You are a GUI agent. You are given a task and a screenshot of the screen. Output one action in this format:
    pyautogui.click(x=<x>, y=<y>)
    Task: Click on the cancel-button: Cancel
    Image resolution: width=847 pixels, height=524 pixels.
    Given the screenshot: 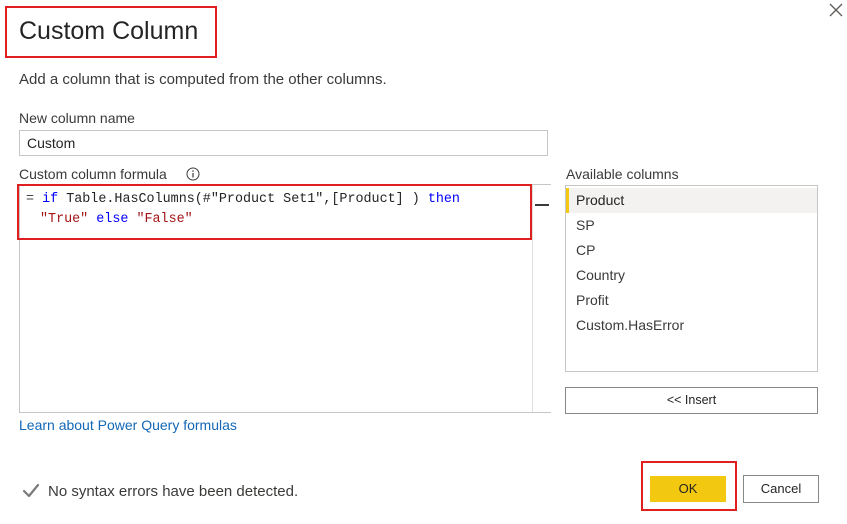 What is the action you would take?
    pyautogui.click(x=781, y=489)
    